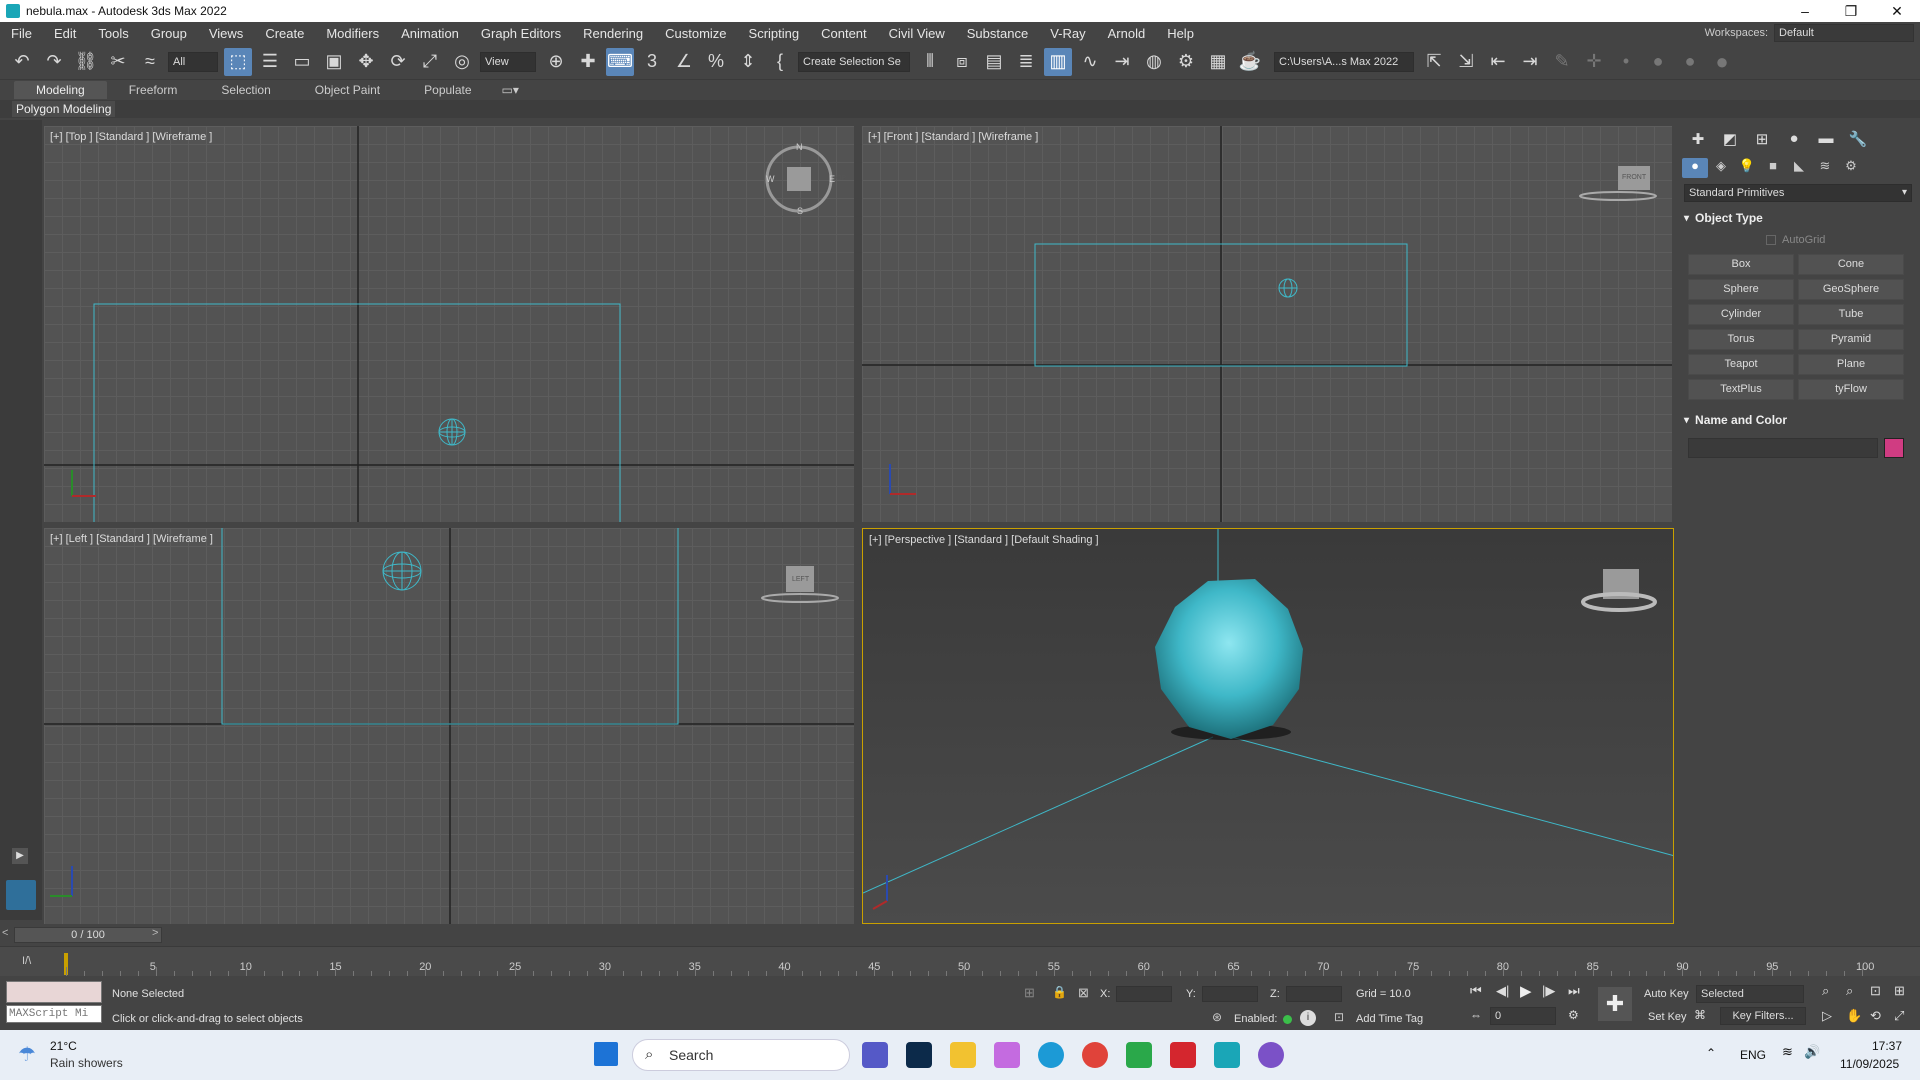 This screenshot has width=1920, height=1080. I want to click on textplus-button: TextPlus, so click(1741, 389).